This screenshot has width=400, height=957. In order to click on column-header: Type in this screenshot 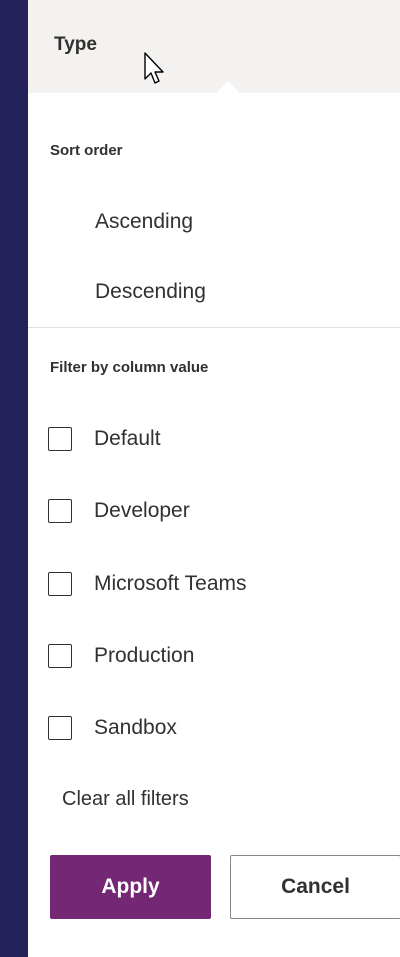, I will do `click(214, 46)`.